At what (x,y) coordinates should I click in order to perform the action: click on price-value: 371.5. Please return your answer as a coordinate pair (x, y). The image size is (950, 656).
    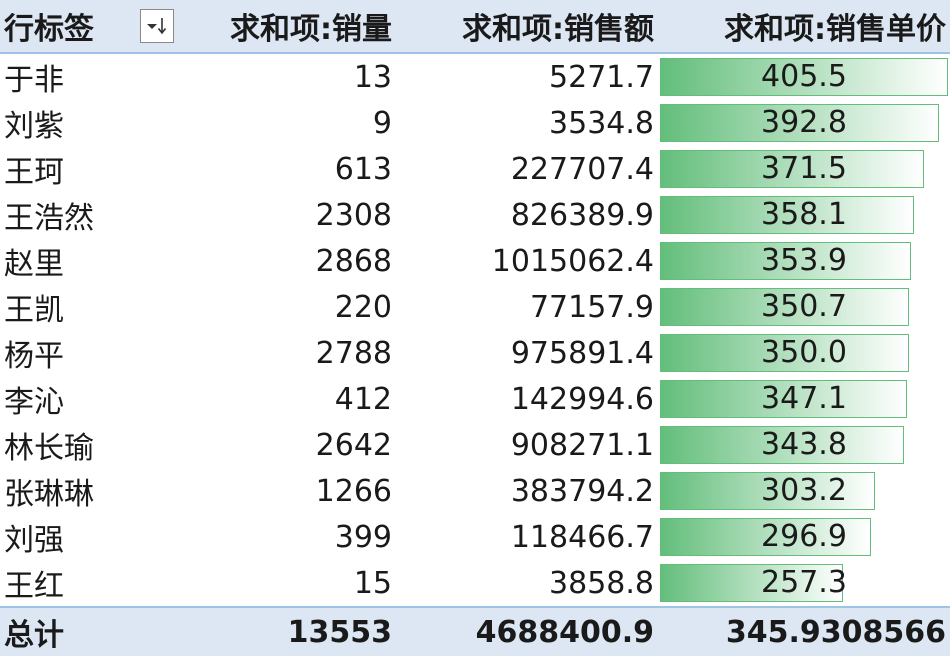
    Looking at the image, I should click on (804, 168).